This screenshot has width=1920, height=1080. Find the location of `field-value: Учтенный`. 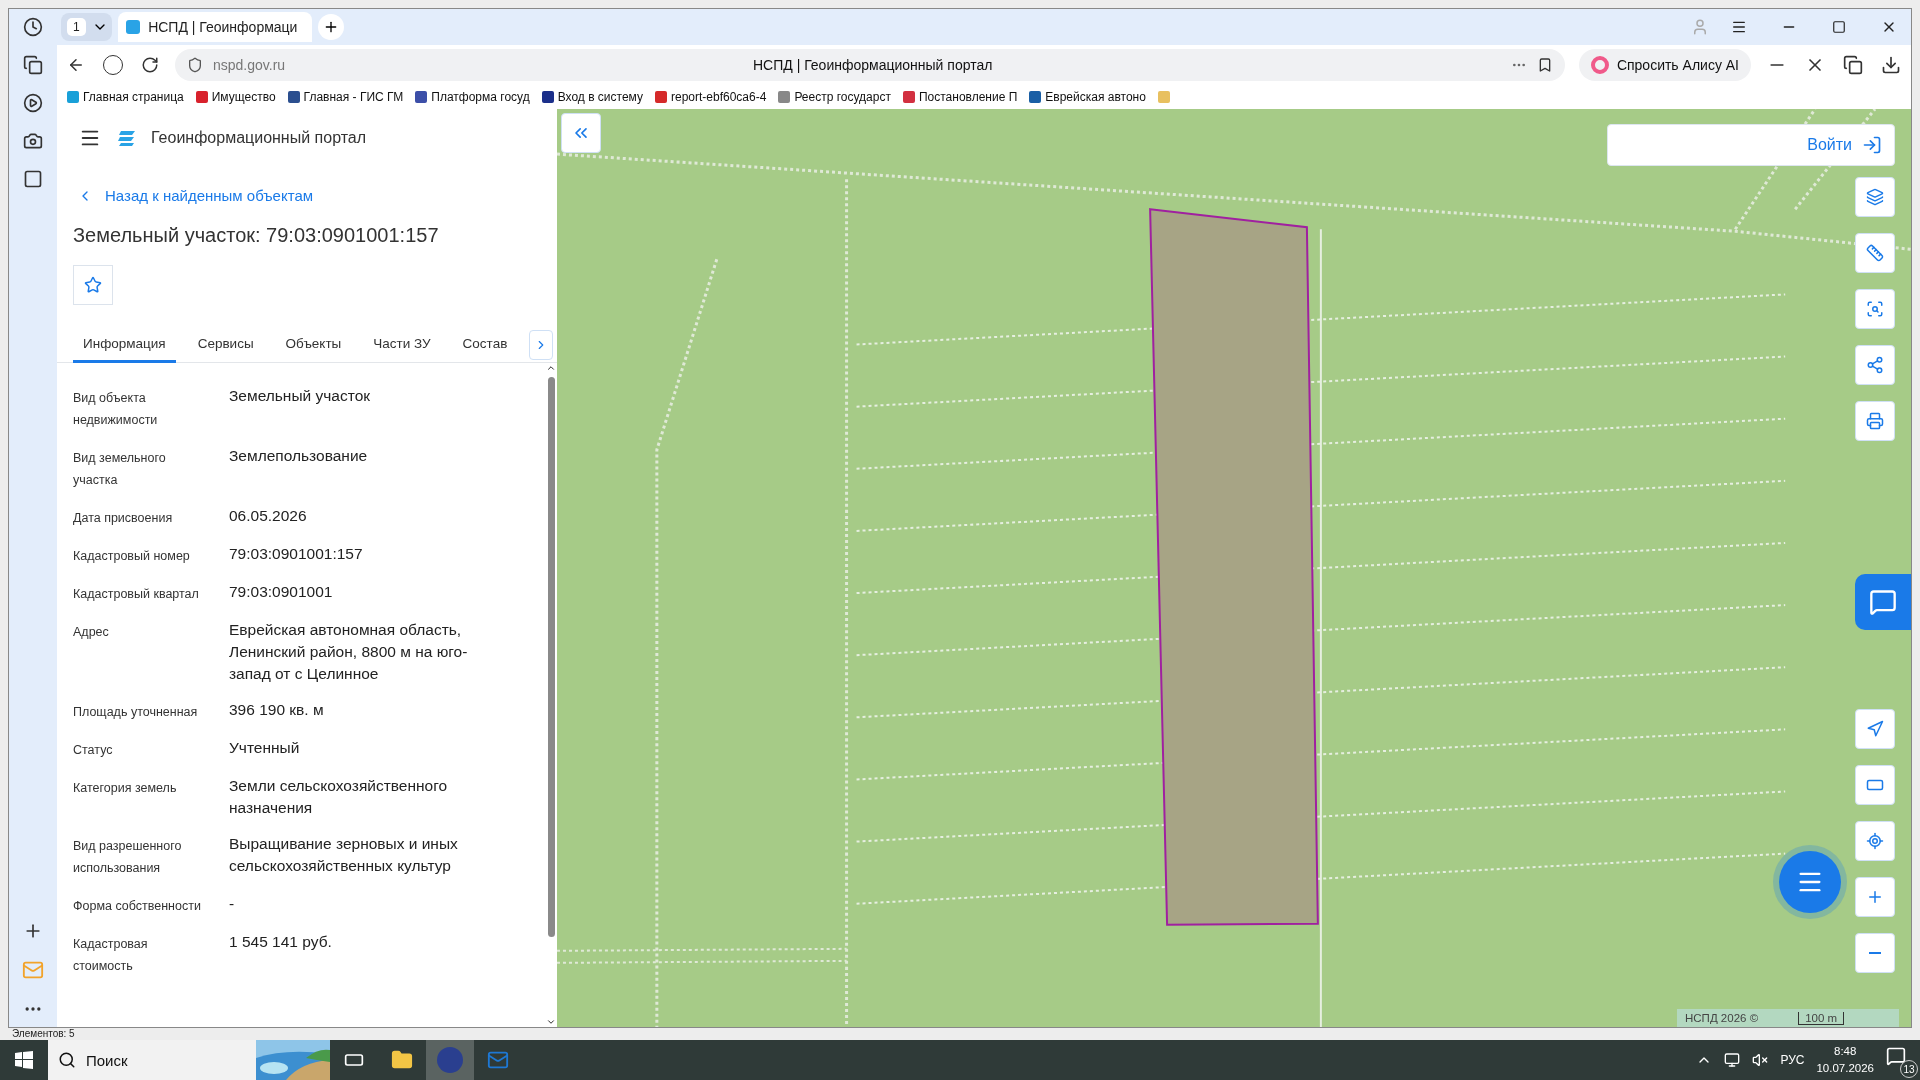

field-value: Учтенный is located at coordinates (265, 748).